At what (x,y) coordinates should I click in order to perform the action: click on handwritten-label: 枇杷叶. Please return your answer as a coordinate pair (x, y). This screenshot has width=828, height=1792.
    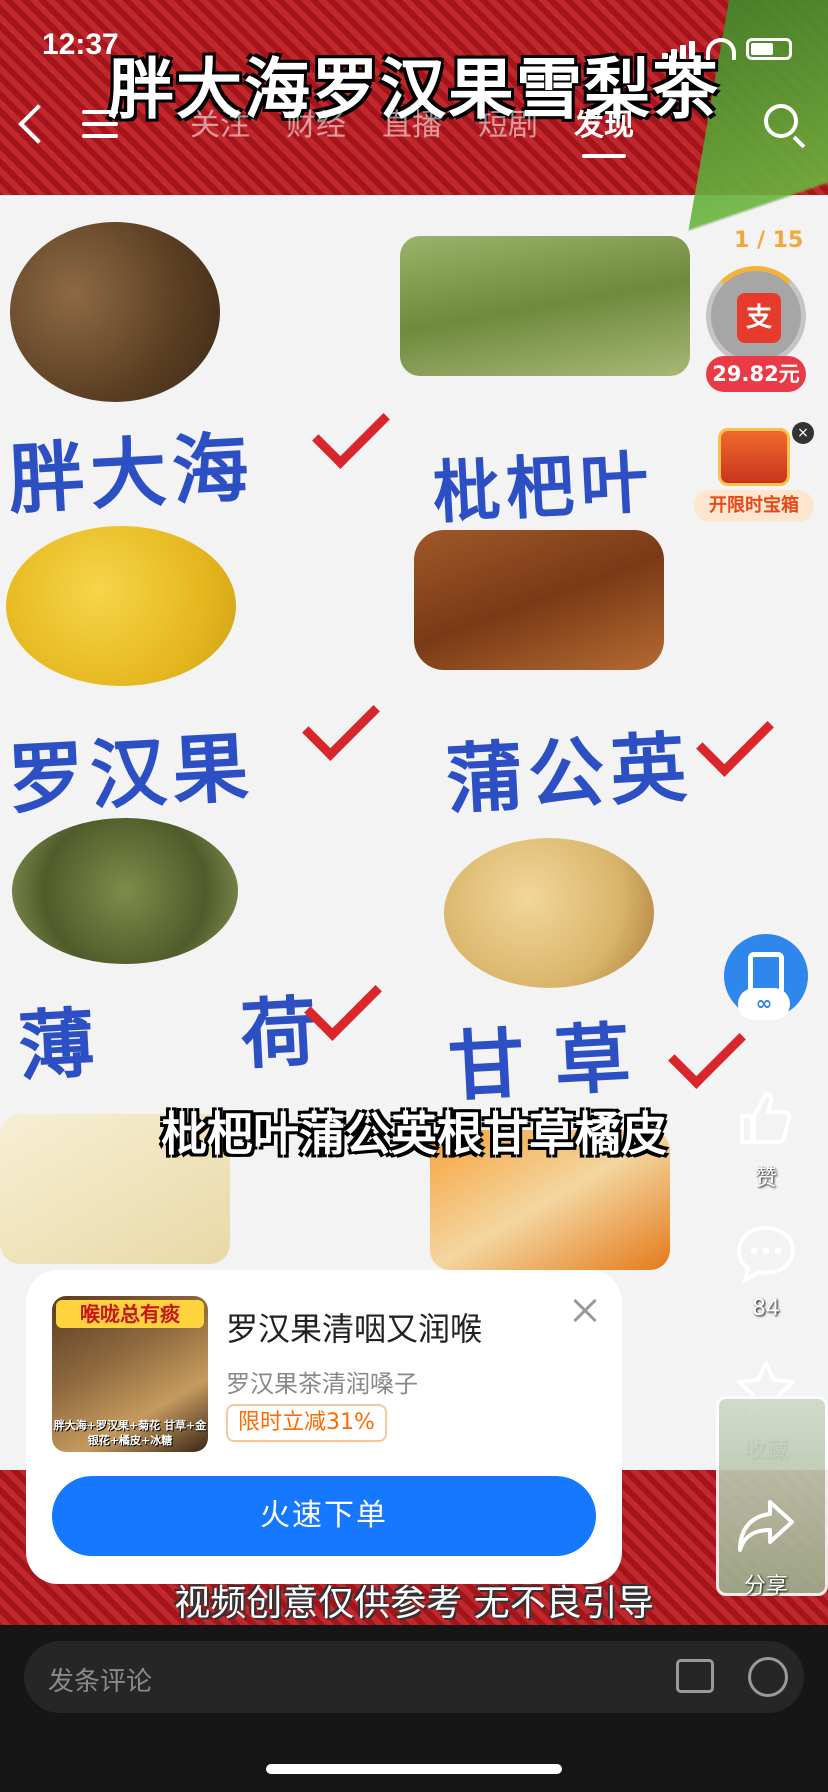
    Looking at the image, I should click on (543, 488).